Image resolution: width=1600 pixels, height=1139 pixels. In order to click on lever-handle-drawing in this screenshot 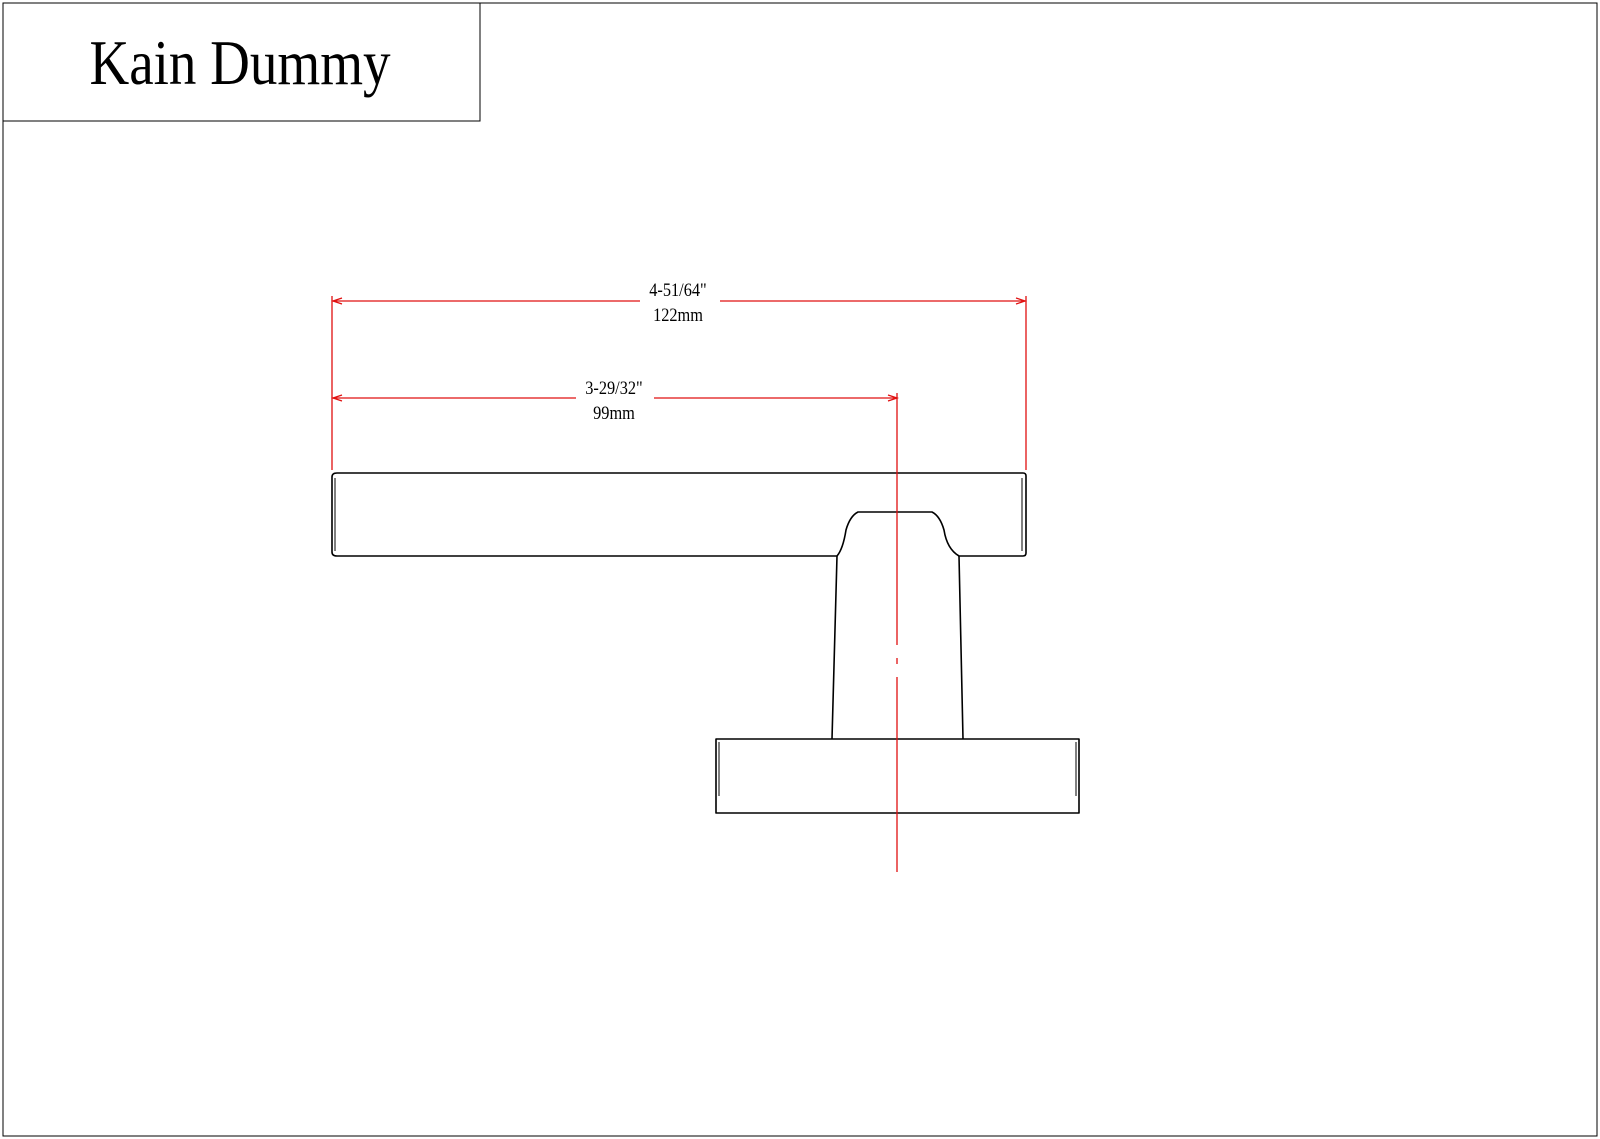, I will do `click(705, 643)`.